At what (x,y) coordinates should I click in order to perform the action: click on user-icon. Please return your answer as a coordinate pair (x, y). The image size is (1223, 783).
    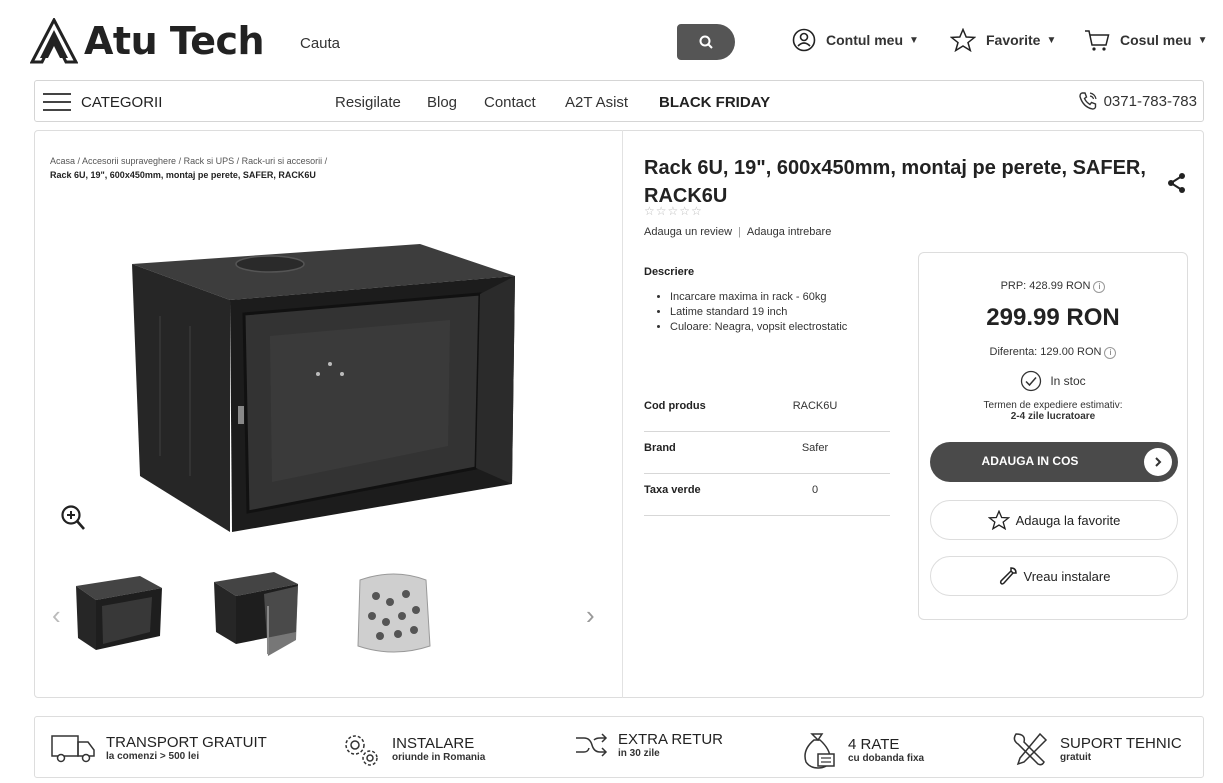
    Looking at the image, I should click on (804, 40).